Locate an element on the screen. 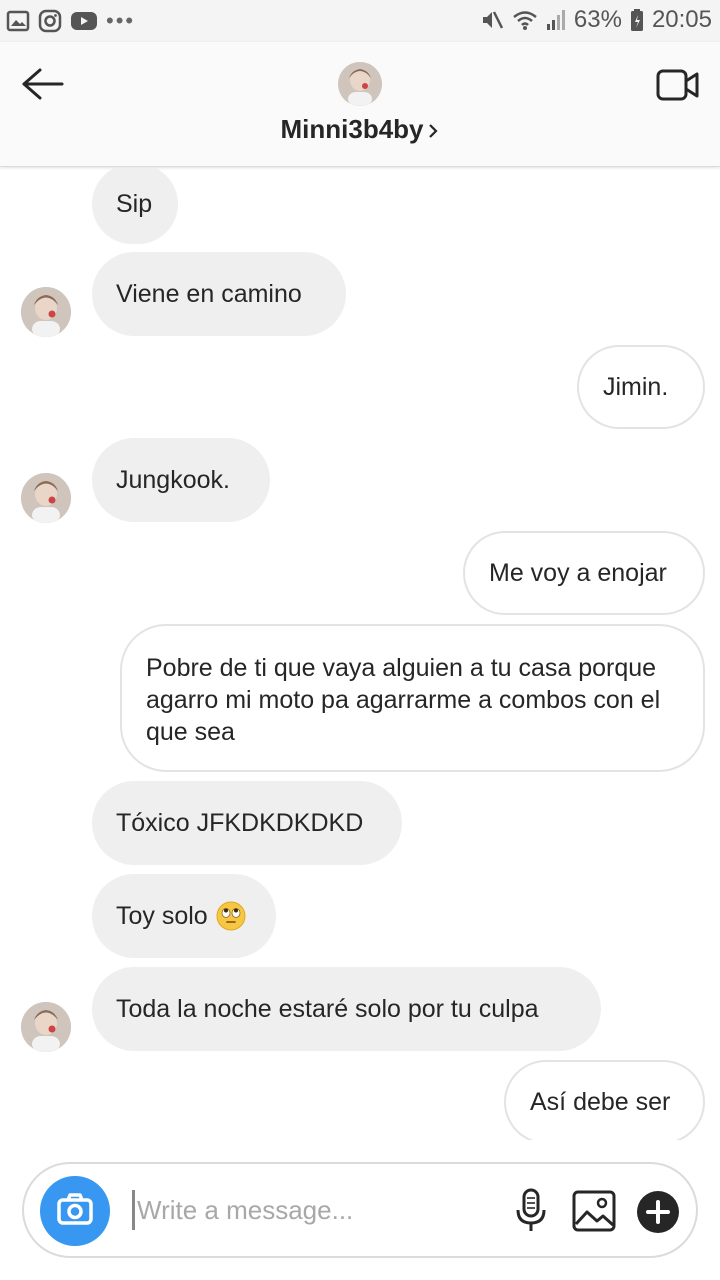  status-right-icons: 63% 20:05 is located at coordinates (596, 20).